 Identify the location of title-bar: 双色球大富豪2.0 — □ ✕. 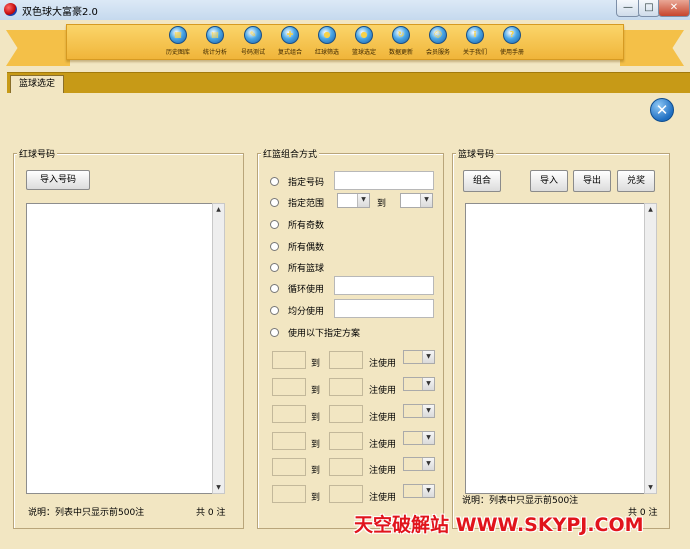
(345, 10).